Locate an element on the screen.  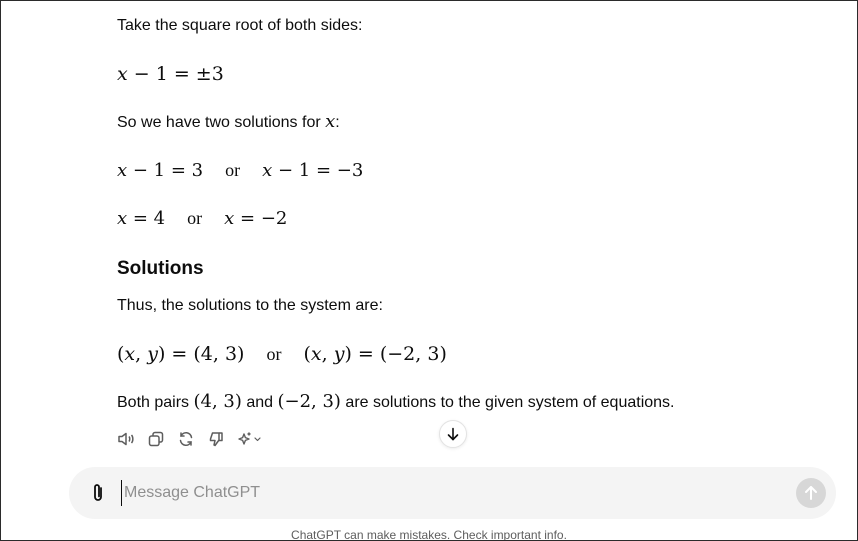
solutions-heading: Solutions is located at coordinates (160, 268).